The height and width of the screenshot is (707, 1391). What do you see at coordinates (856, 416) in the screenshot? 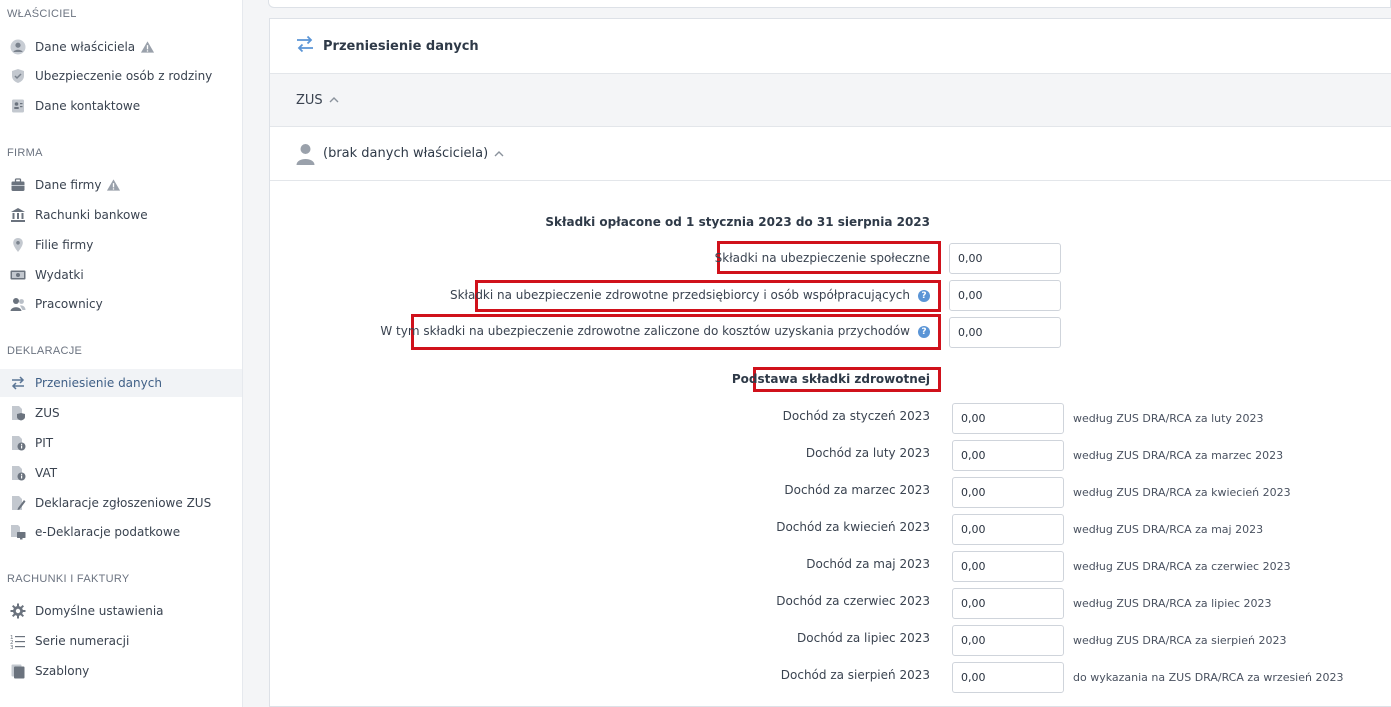
I see `income-label: Dochód za styczeń 2023` at bounding box center [856, 416].